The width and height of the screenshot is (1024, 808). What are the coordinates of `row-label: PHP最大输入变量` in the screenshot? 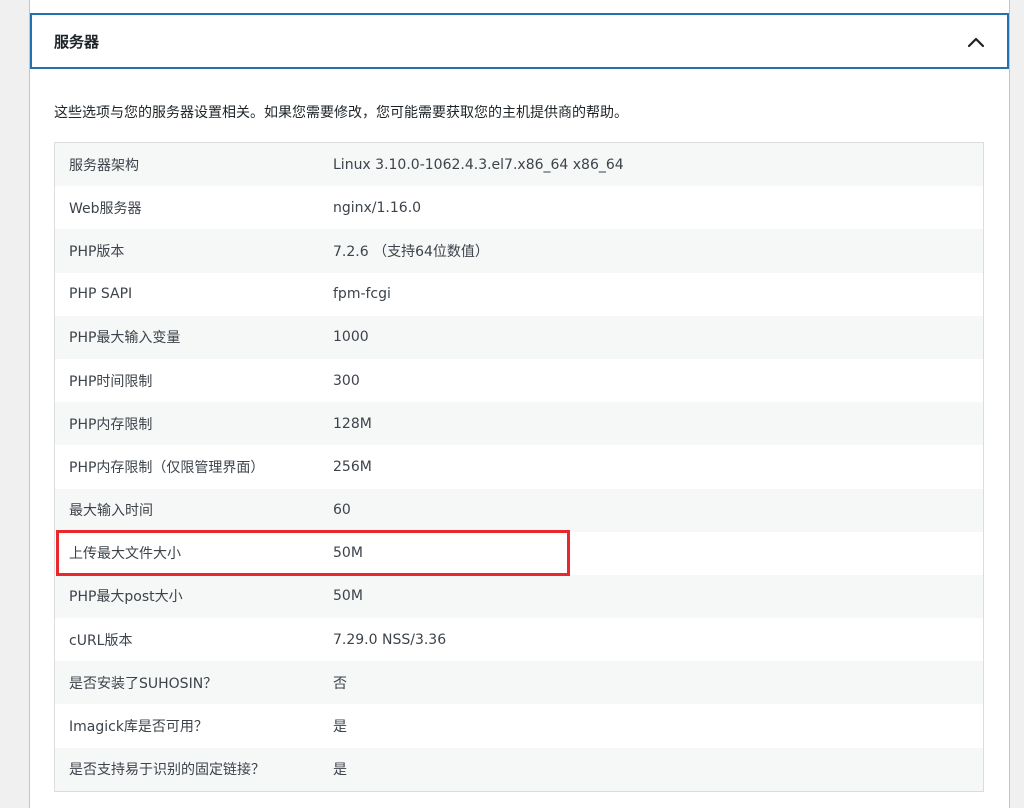 It's located at (125, 338).